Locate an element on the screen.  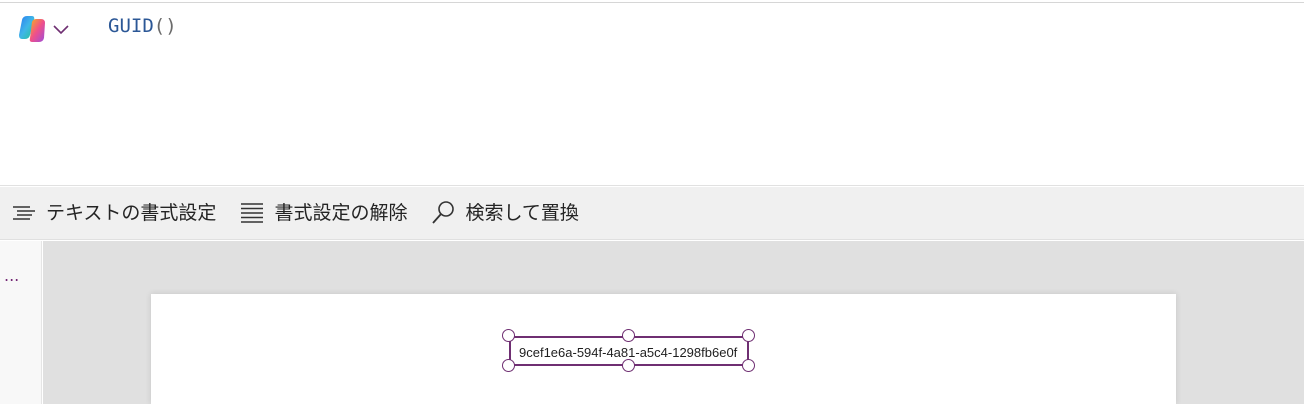
remove-format-button: 書式設定の解除 is located at coordinates (322, 213).